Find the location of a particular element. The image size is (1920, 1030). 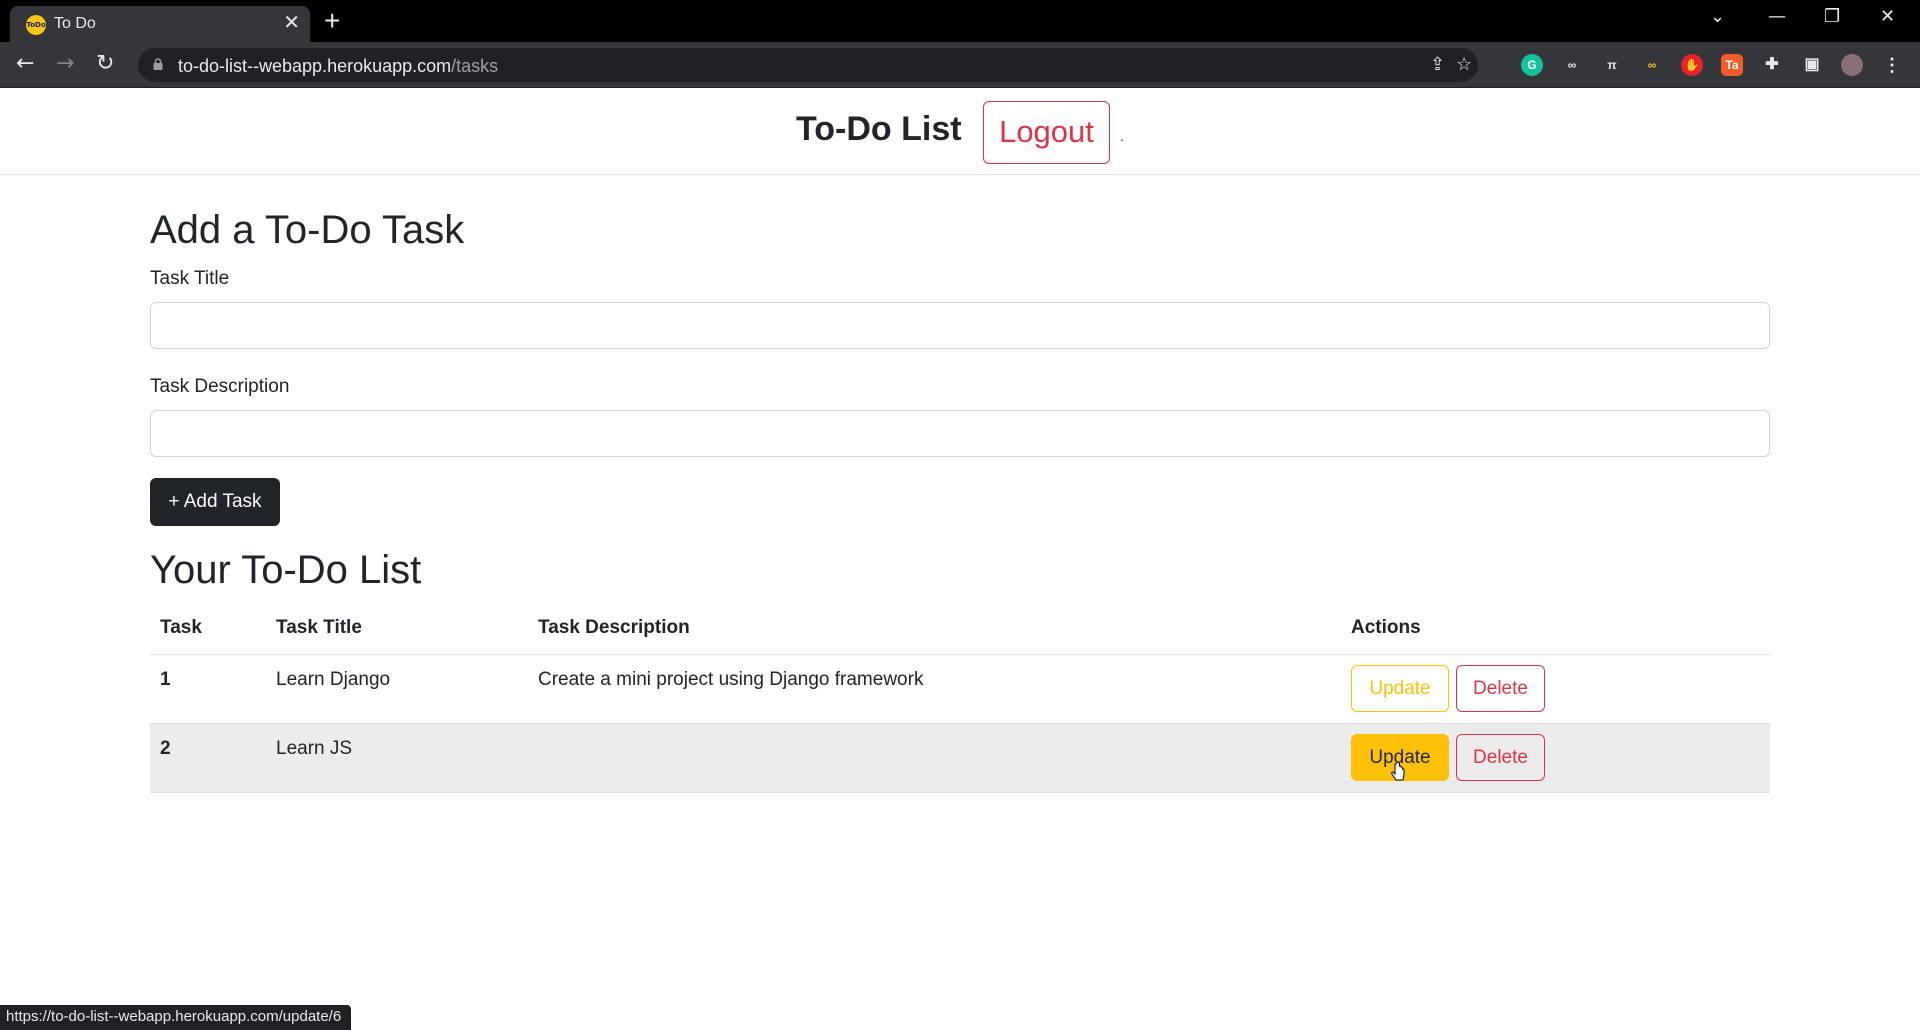

table-row: 2 Learn JS Update Delete is located at coordinates (960, 758).